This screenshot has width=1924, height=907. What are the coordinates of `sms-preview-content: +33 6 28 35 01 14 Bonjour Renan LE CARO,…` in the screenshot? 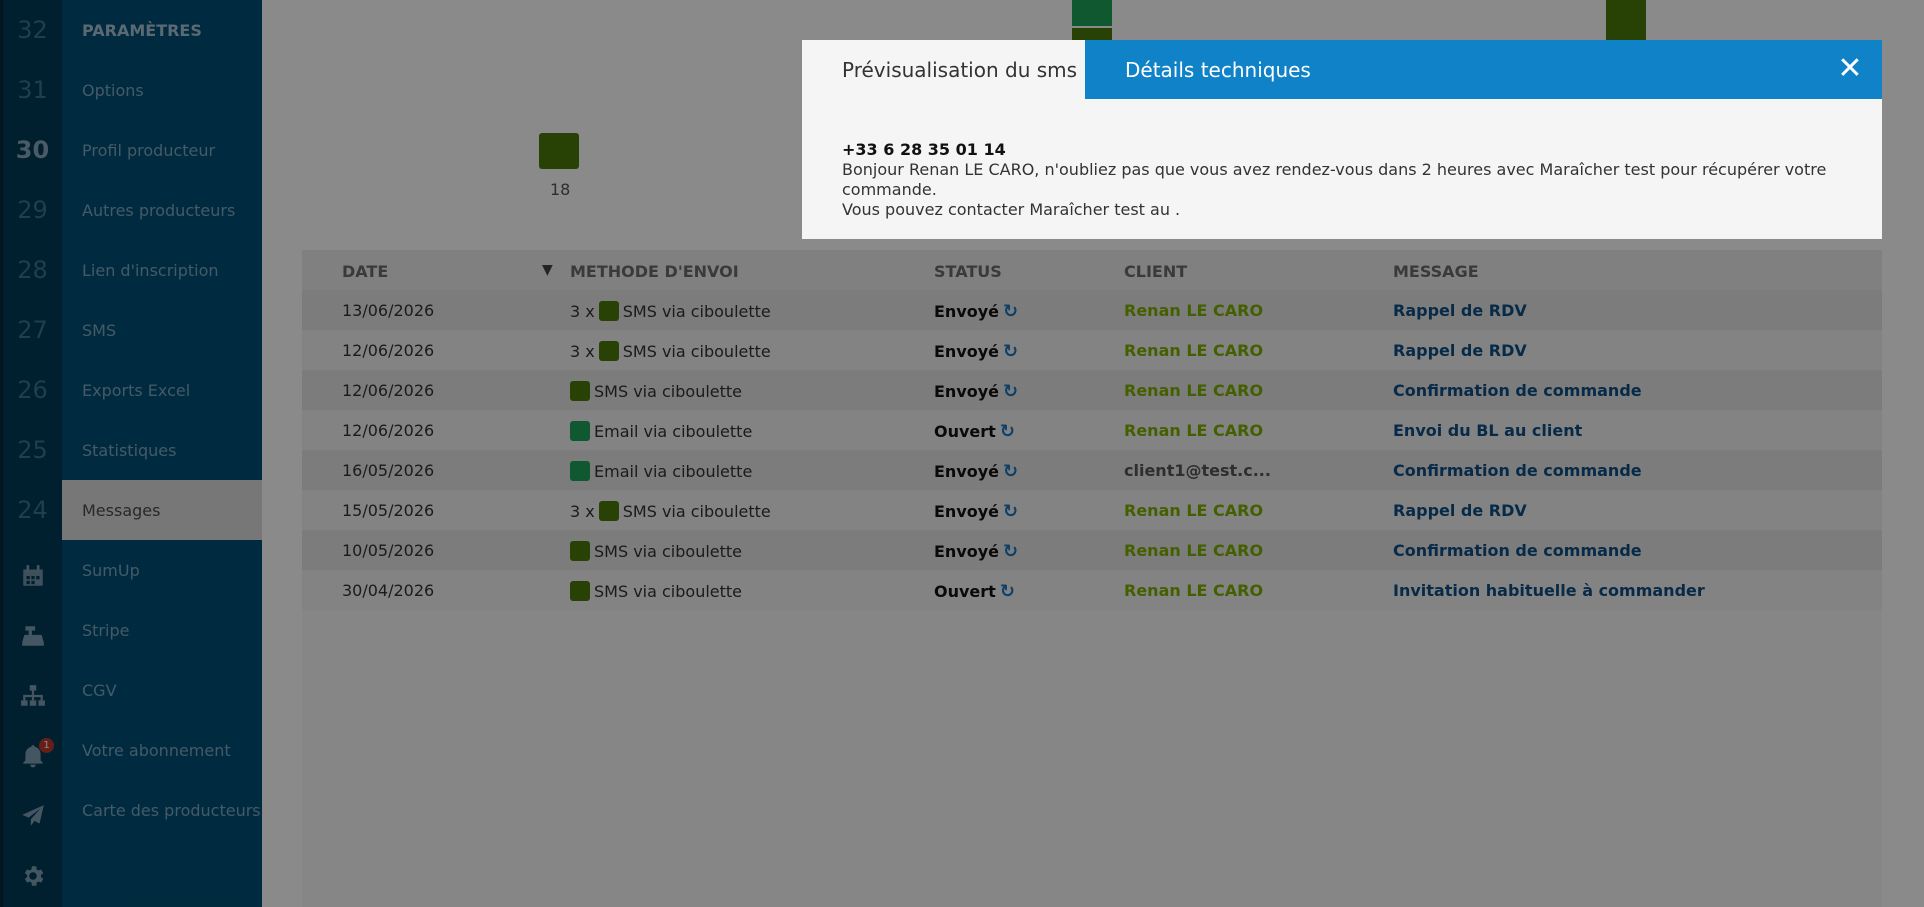 It's located at (1347, 180).